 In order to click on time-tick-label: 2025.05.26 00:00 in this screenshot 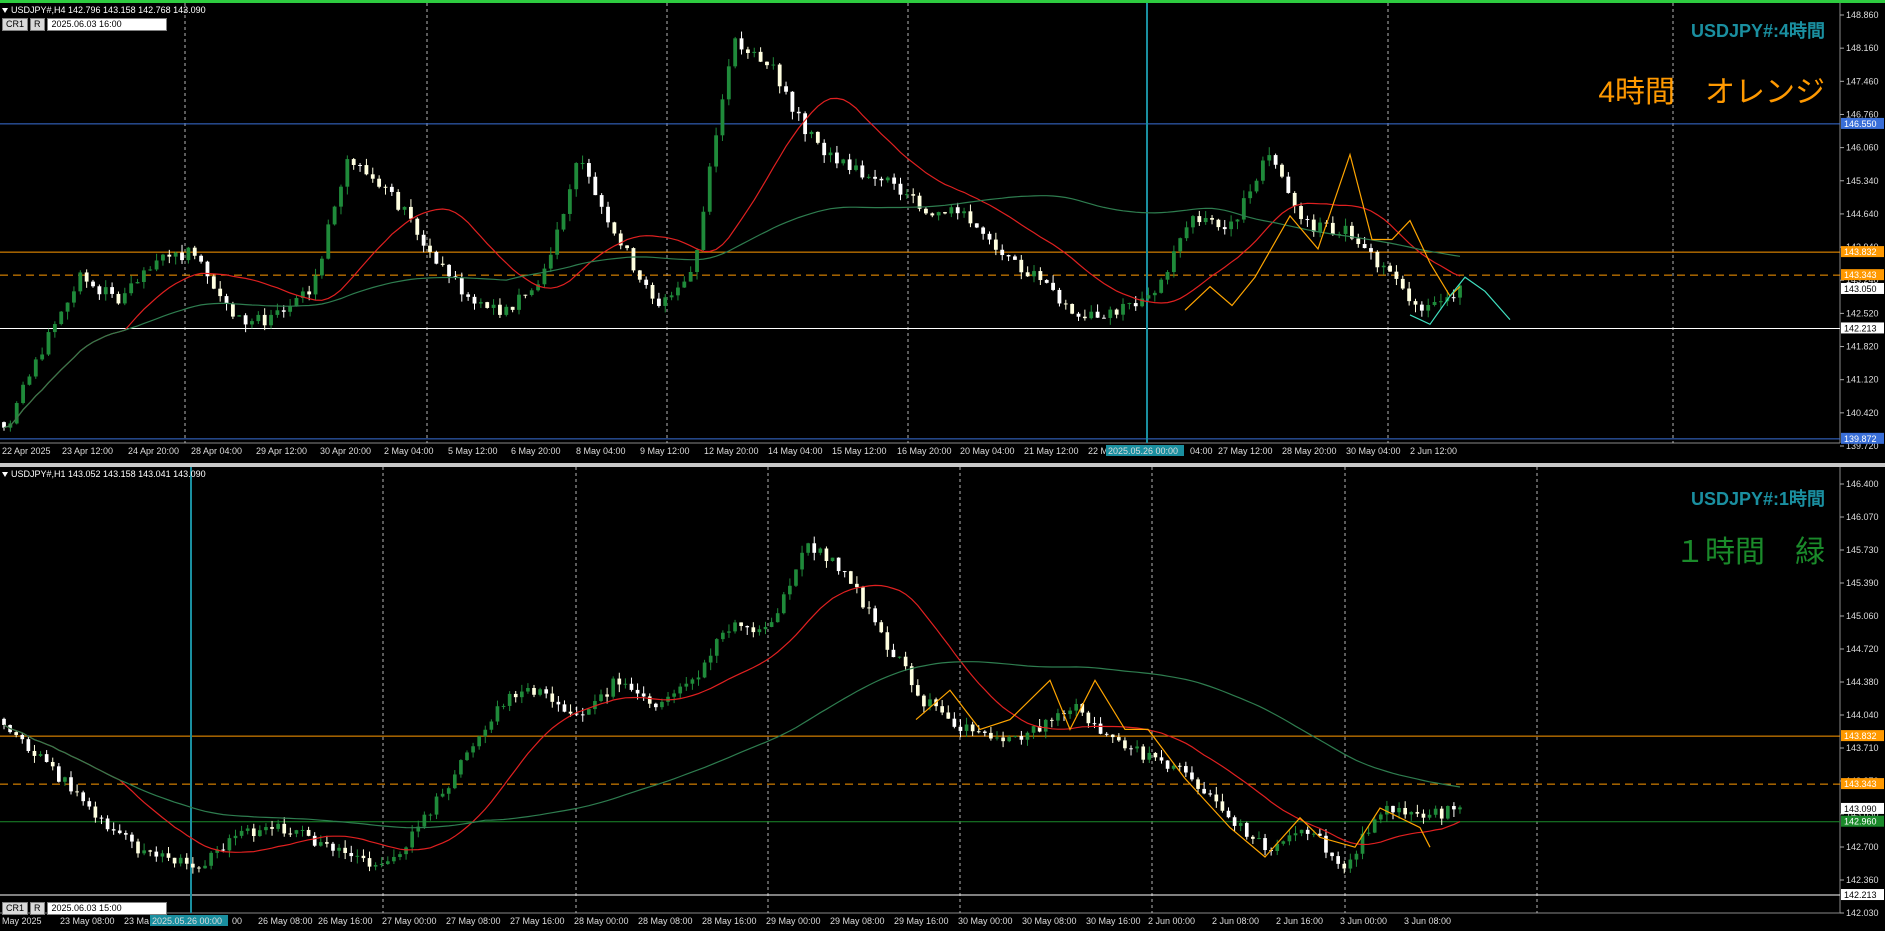, I will do `click(187, 921)`.